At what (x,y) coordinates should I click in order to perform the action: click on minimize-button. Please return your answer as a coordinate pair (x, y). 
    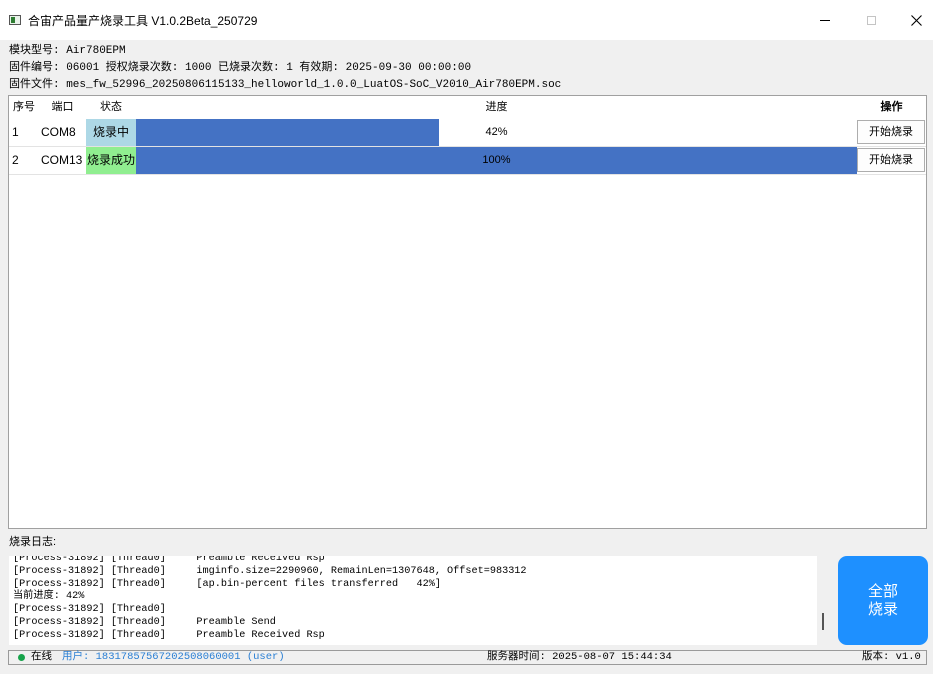
    Looking at the image, I should click on (825, 20).